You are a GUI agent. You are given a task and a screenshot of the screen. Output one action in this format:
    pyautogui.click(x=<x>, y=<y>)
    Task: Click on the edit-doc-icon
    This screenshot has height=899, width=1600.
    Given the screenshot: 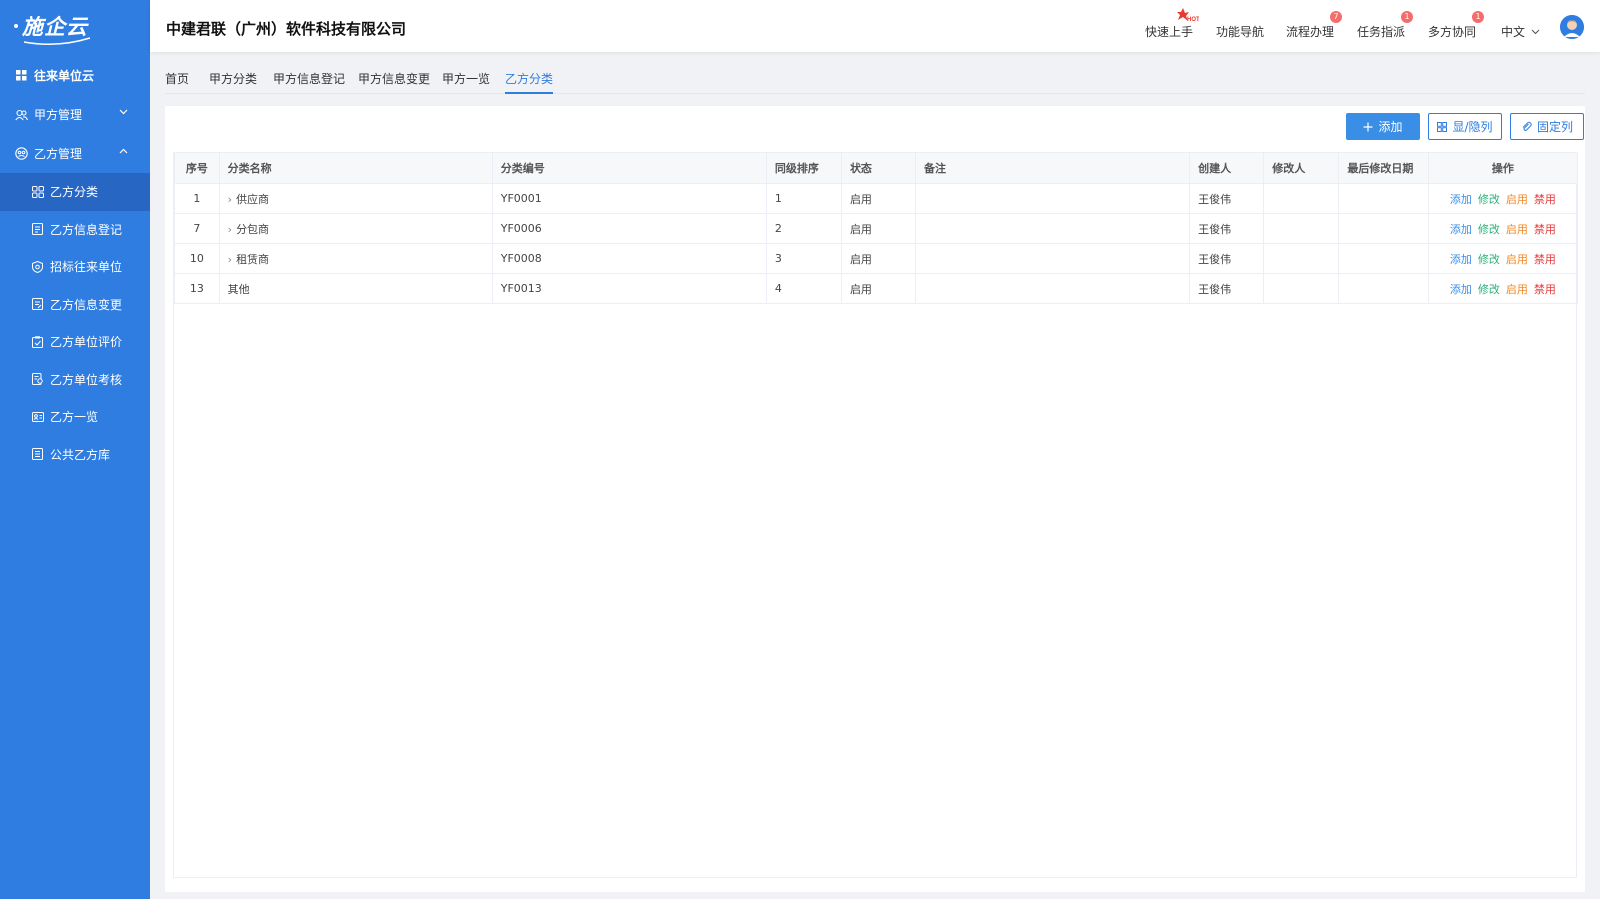 What is the action you would take?
    pyautogui.click(x=37, y=304)
    